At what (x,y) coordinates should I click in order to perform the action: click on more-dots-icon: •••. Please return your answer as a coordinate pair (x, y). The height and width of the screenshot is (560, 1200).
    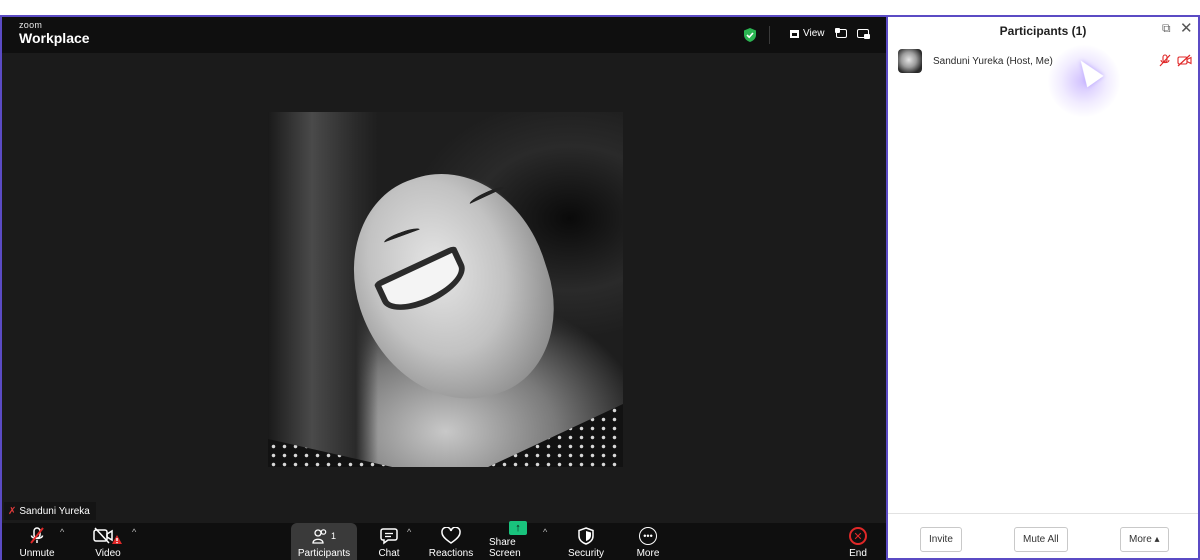
    Looking at the image, I should click on (648, 536).